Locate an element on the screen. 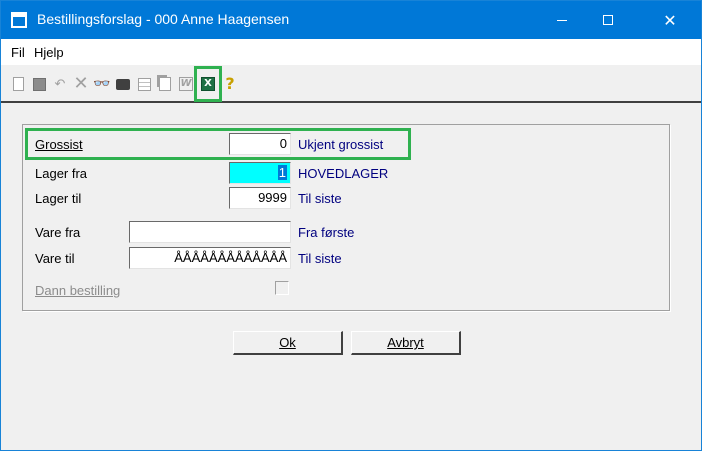 This screenshot has height=451, width=702. minimize-button is located at coordinates (562, 20).